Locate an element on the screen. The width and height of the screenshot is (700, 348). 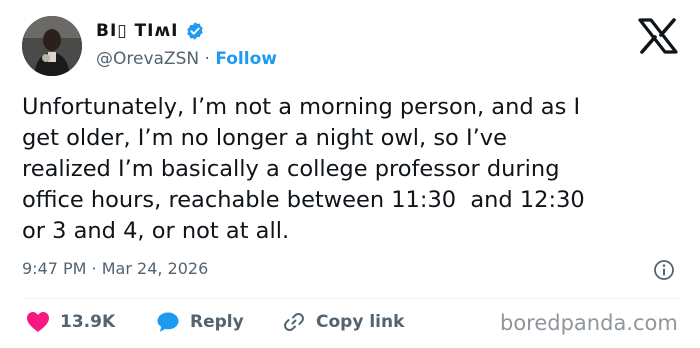
x-logo-icon is located at coordinates (658, 36).